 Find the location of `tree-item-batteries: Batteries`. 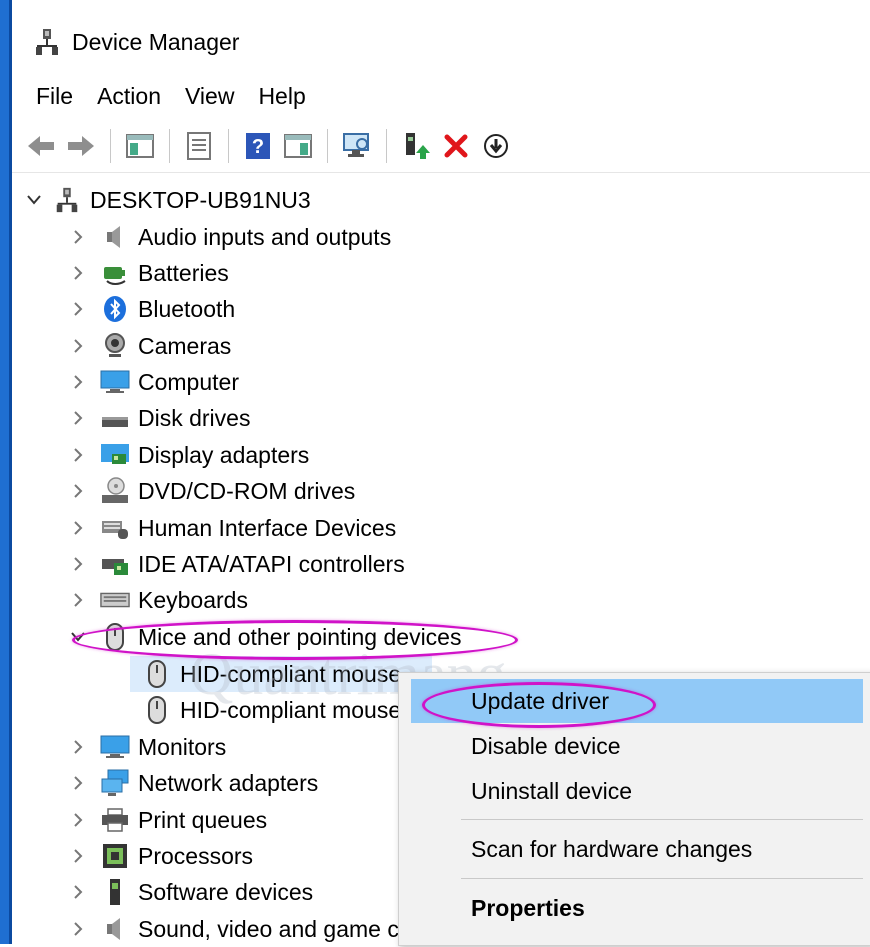

tree-item-batteries: Batteries is located at coordinates (149, 273).